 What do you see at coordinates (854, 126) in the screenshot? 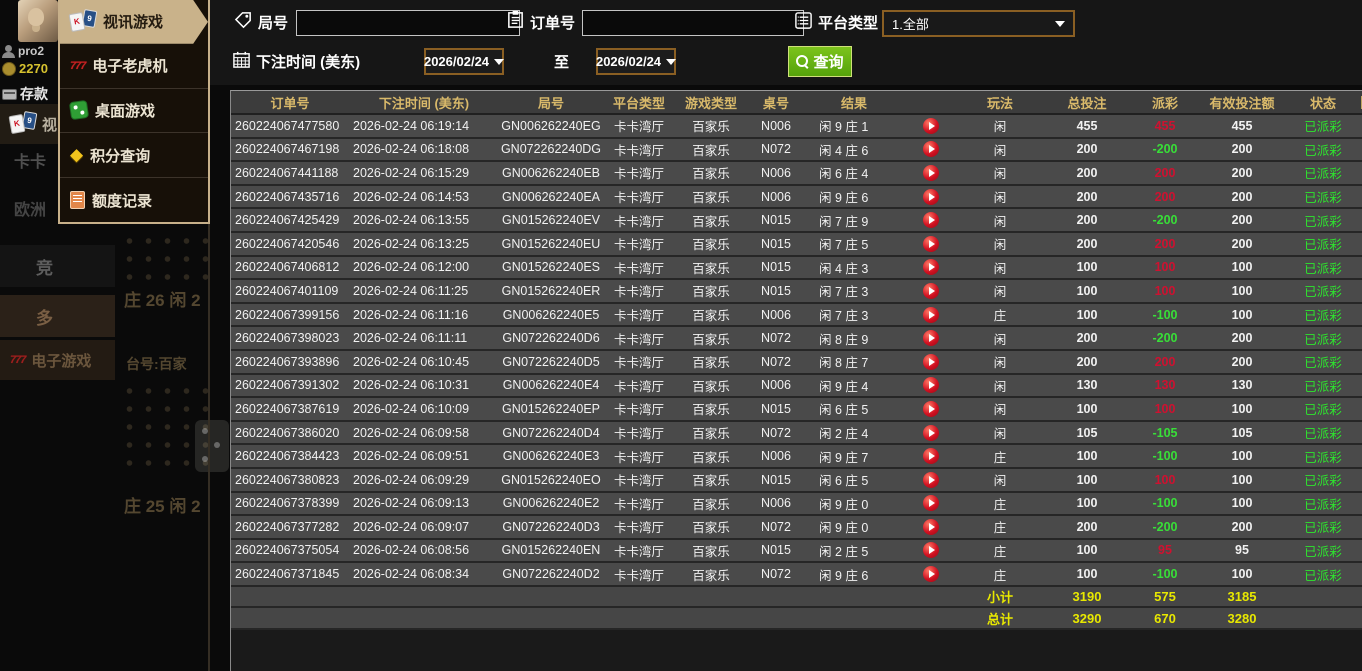
I see `result-cell: 闲 9 庄 1` at bounding box center [854, 126].